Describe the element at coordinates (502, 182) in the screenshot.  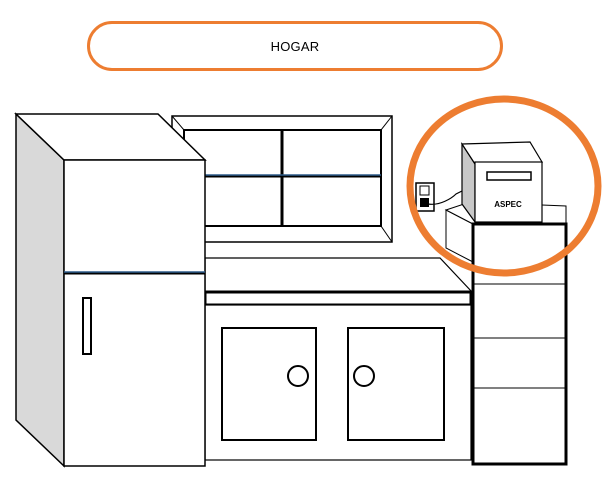
I see `voltage-regulator-icon: ASPEC` at that location.